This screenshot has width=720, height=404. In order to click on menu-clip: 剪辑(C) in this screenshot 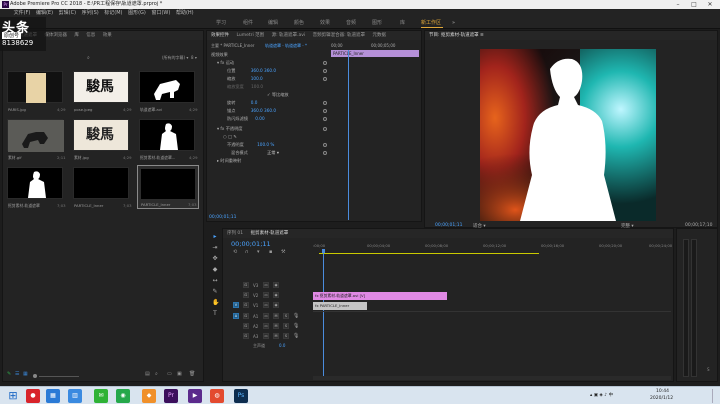, I will do `click(67, 13)`.